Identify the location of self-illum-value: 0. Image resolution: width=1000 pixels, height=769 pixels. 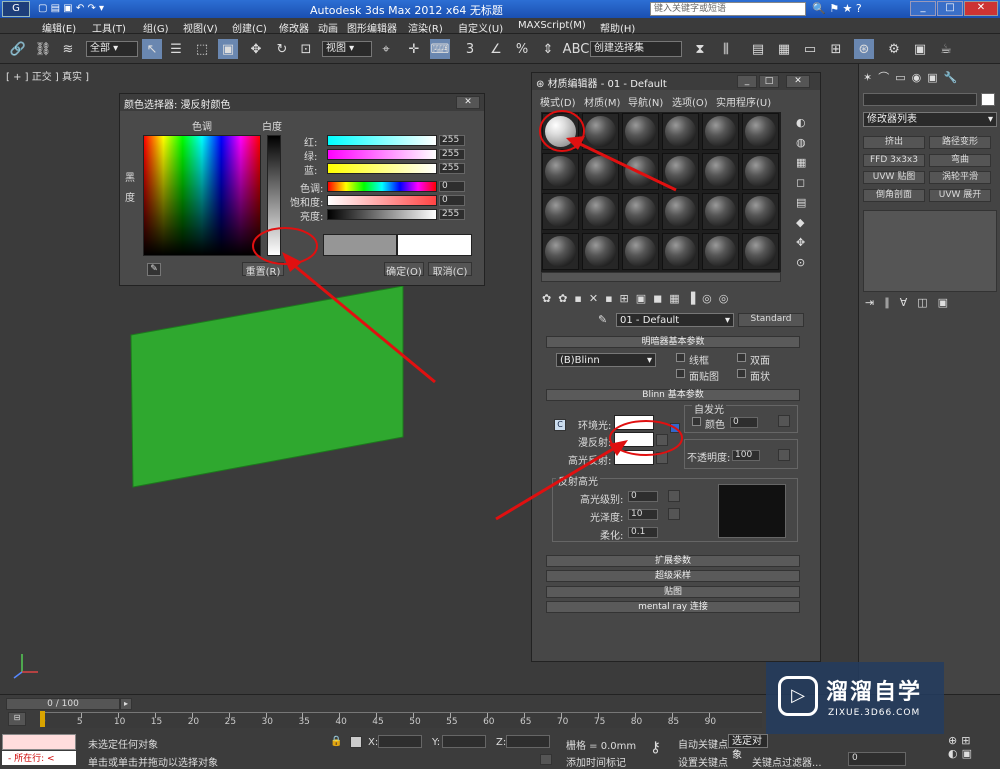
(744, 422).